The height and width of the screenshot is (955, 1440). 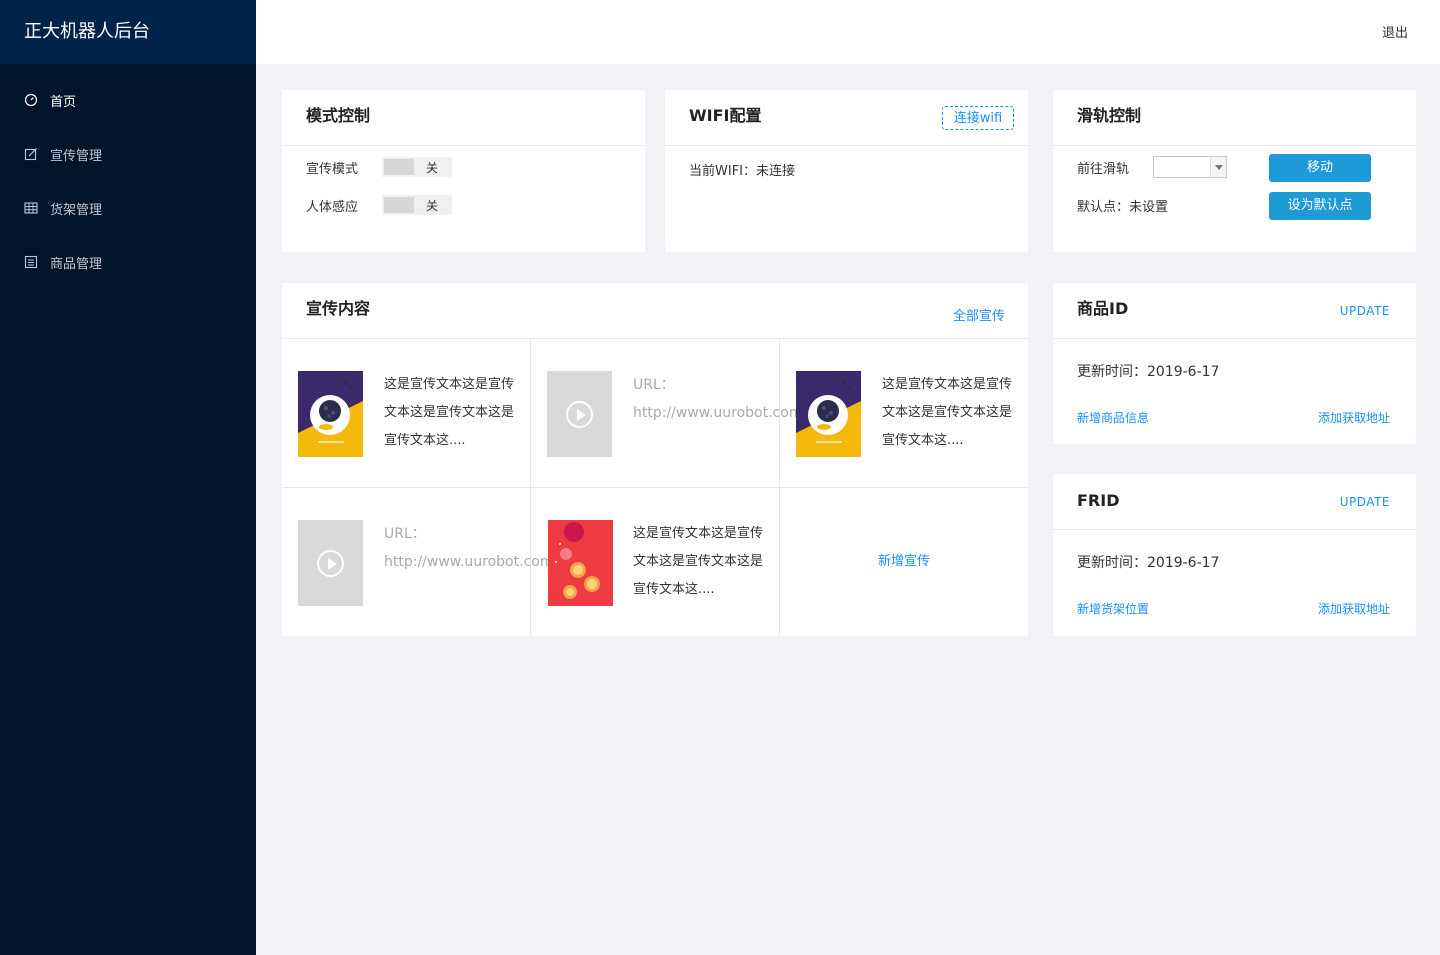 What do you see at coordinates (463, 167) in the screenshot?
I see `mode-row: 宣传模式 关` at bounding box center [463, 167].